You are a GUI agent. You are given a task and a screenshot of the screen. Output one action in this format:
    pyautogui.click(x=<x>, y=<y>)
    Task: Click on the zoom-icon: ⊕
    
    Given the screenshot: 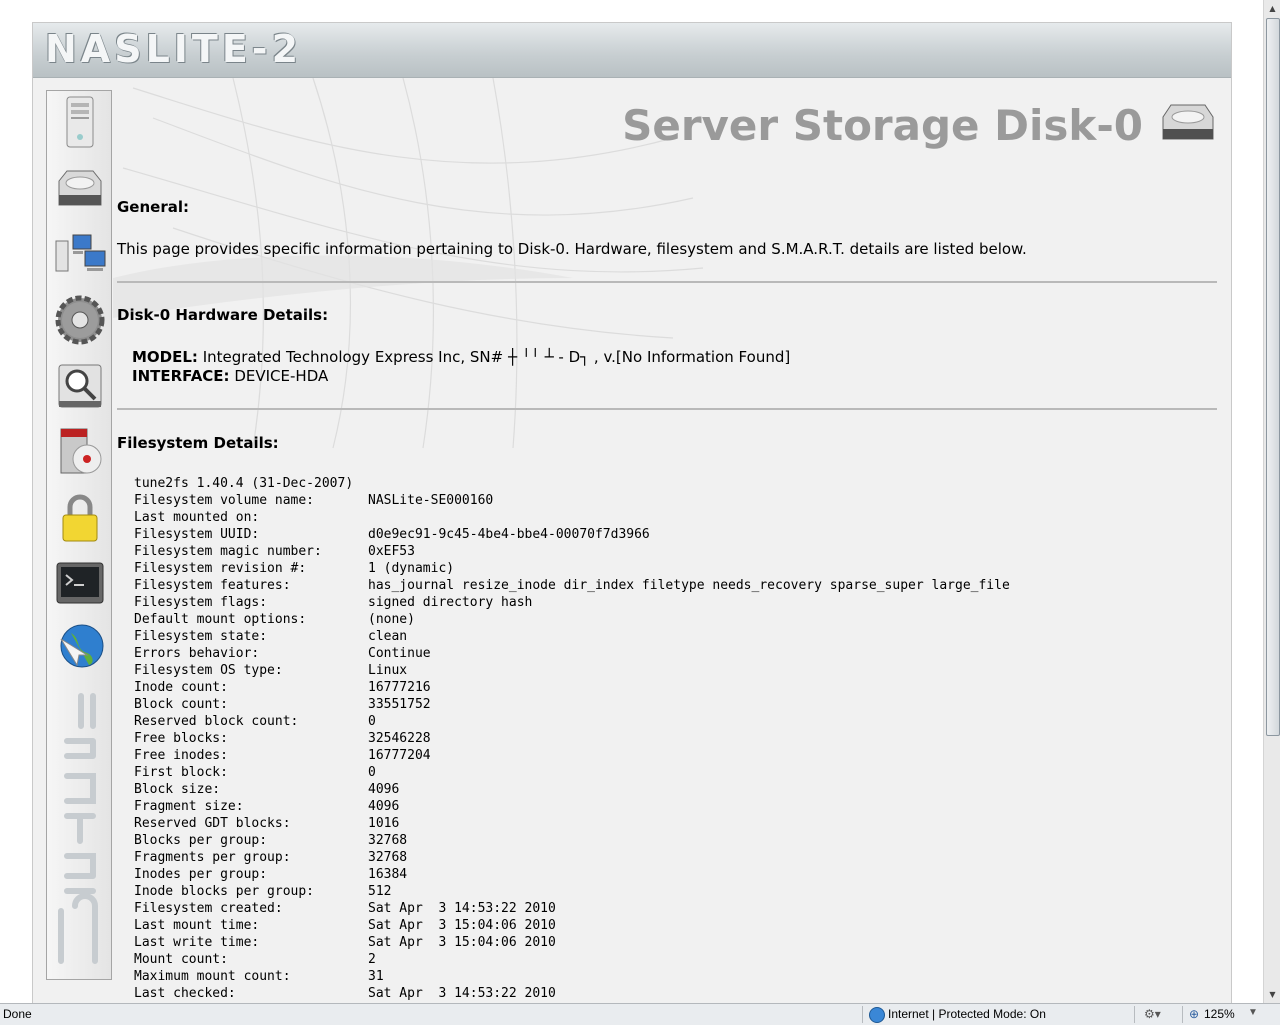 What is the action you would take?
    pyautogui.click(x=1194, y=1014)
    